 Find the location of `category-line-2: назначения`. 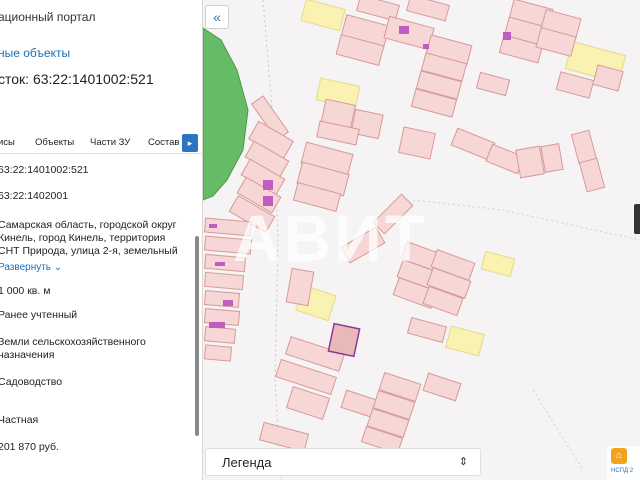

category-line-2: назначения is located at coordinates (27, 355).